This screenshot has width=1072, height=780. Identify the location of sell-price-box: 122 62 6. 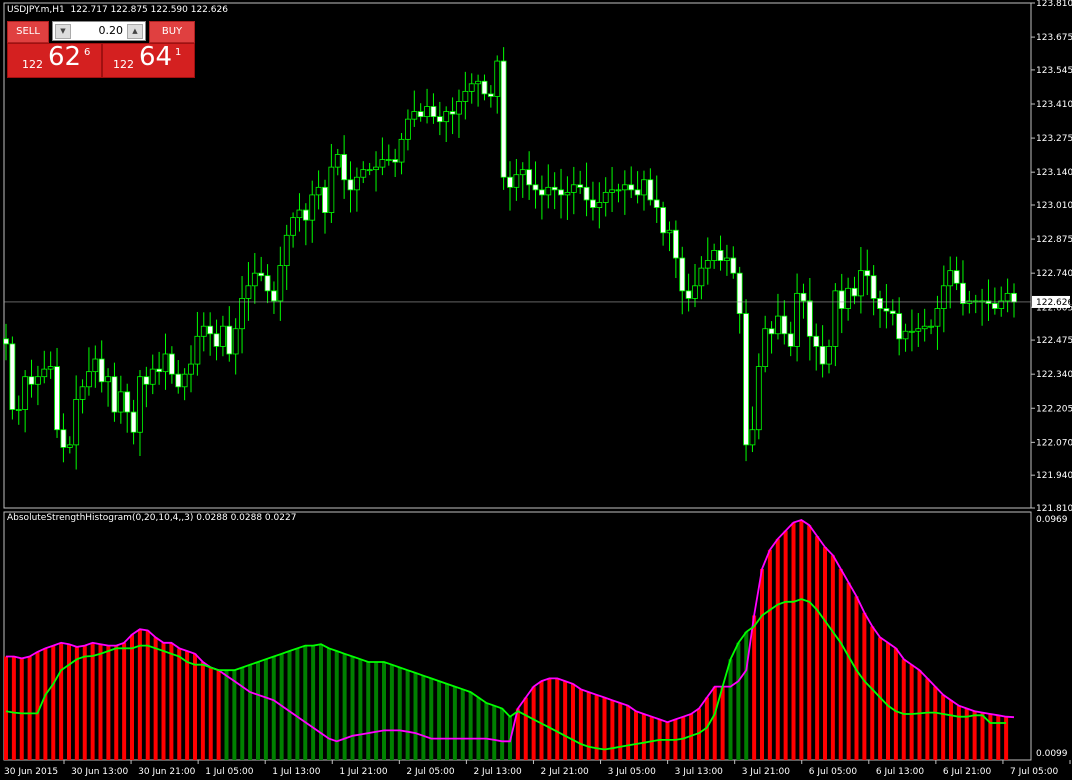
(54, 60).